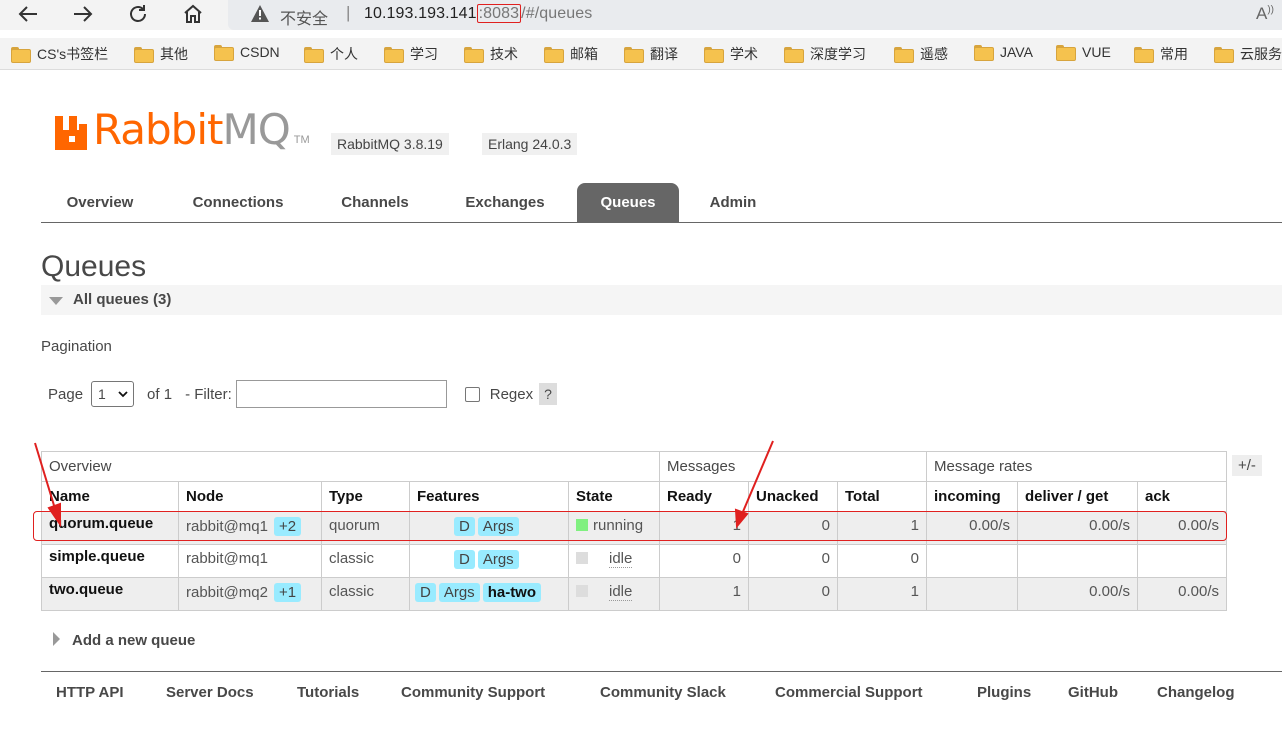 This screenshot has width=1282, height=738. Describe the element at coordinates (138, 14) in the screenshot. I see `reload-icon` at that location.